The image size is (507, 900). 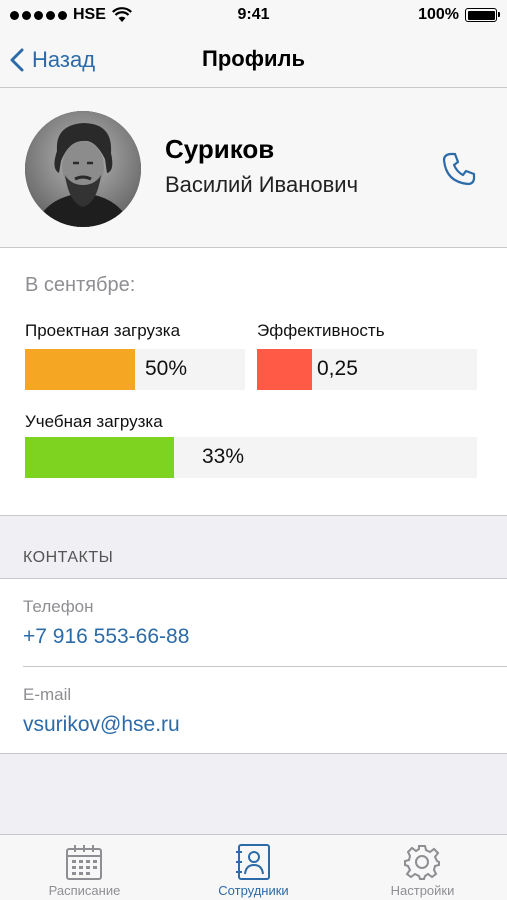 I want to click on phone-icon, so click(x=459, y=169).